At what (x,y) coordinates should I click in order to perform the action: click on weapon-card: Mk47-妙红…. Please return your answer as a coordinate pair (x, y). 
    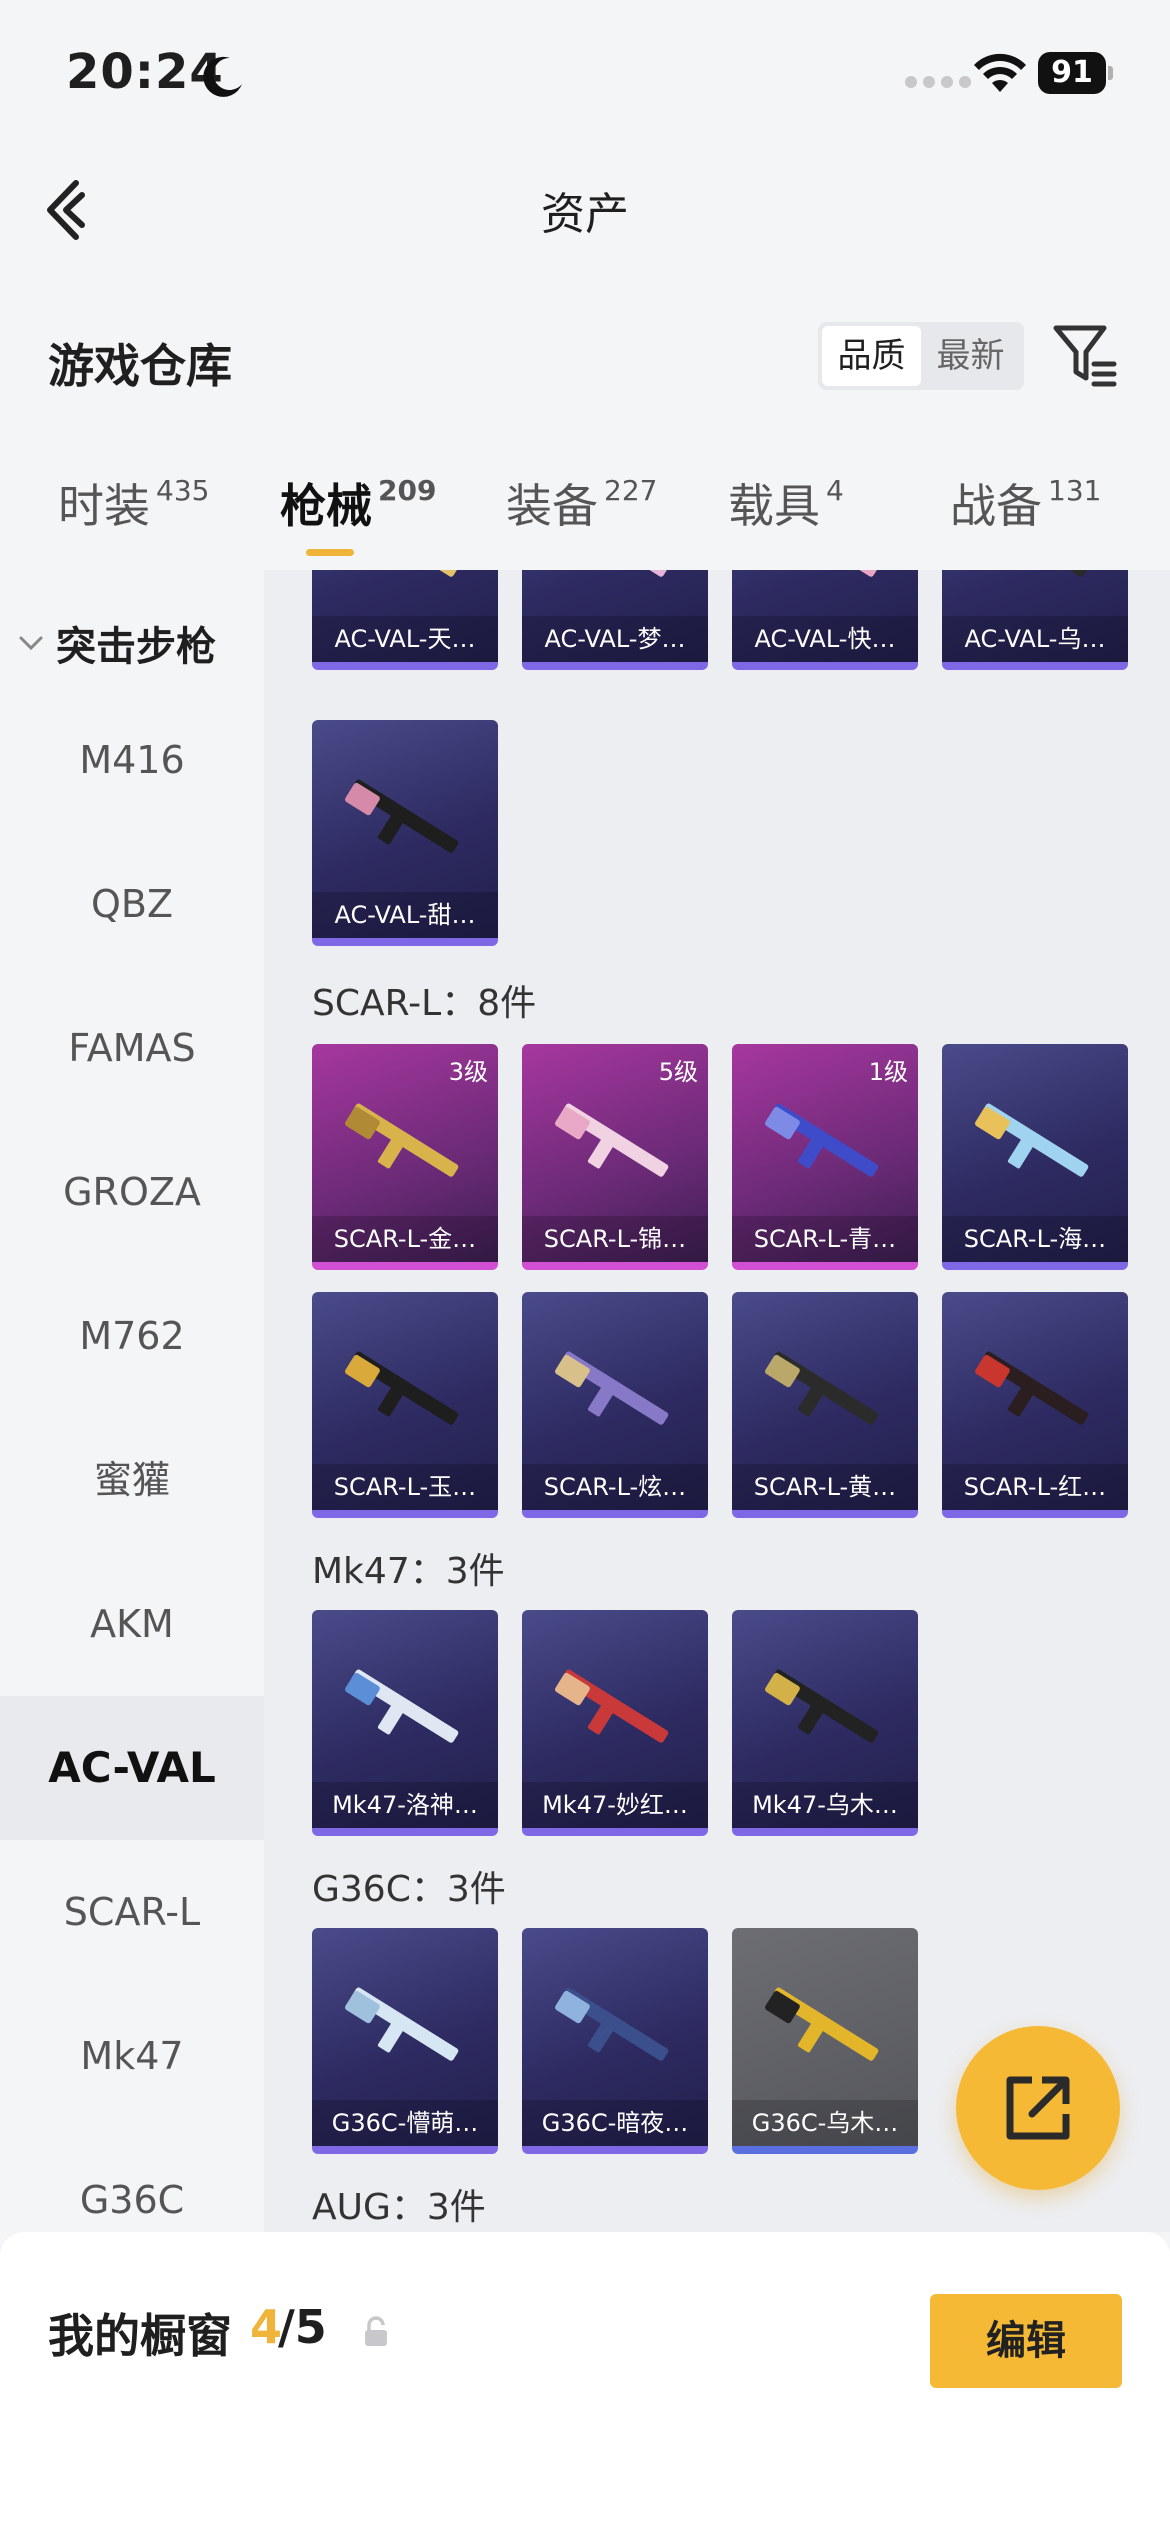
    Looking at the image, I should click on (615, 1723).